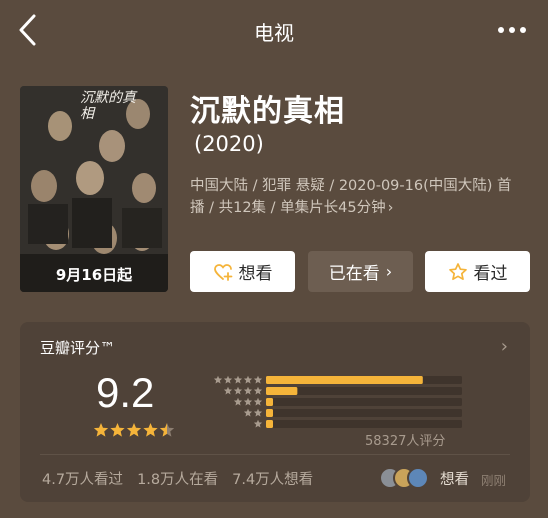  Describe the element at coordinates (490, 274) in the screenshot. I see `watched-button-label: 看过` at that location.